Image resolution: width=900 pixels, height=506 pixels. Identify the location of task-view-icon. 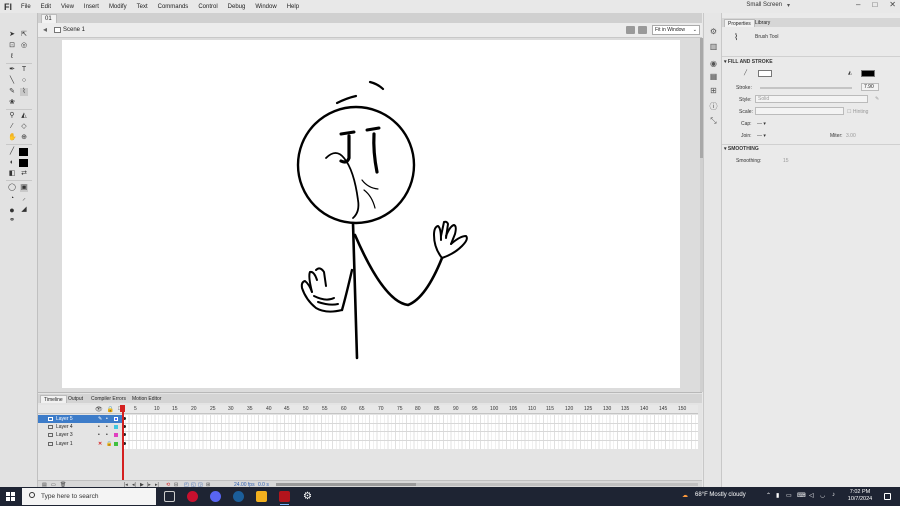
(169, 496).